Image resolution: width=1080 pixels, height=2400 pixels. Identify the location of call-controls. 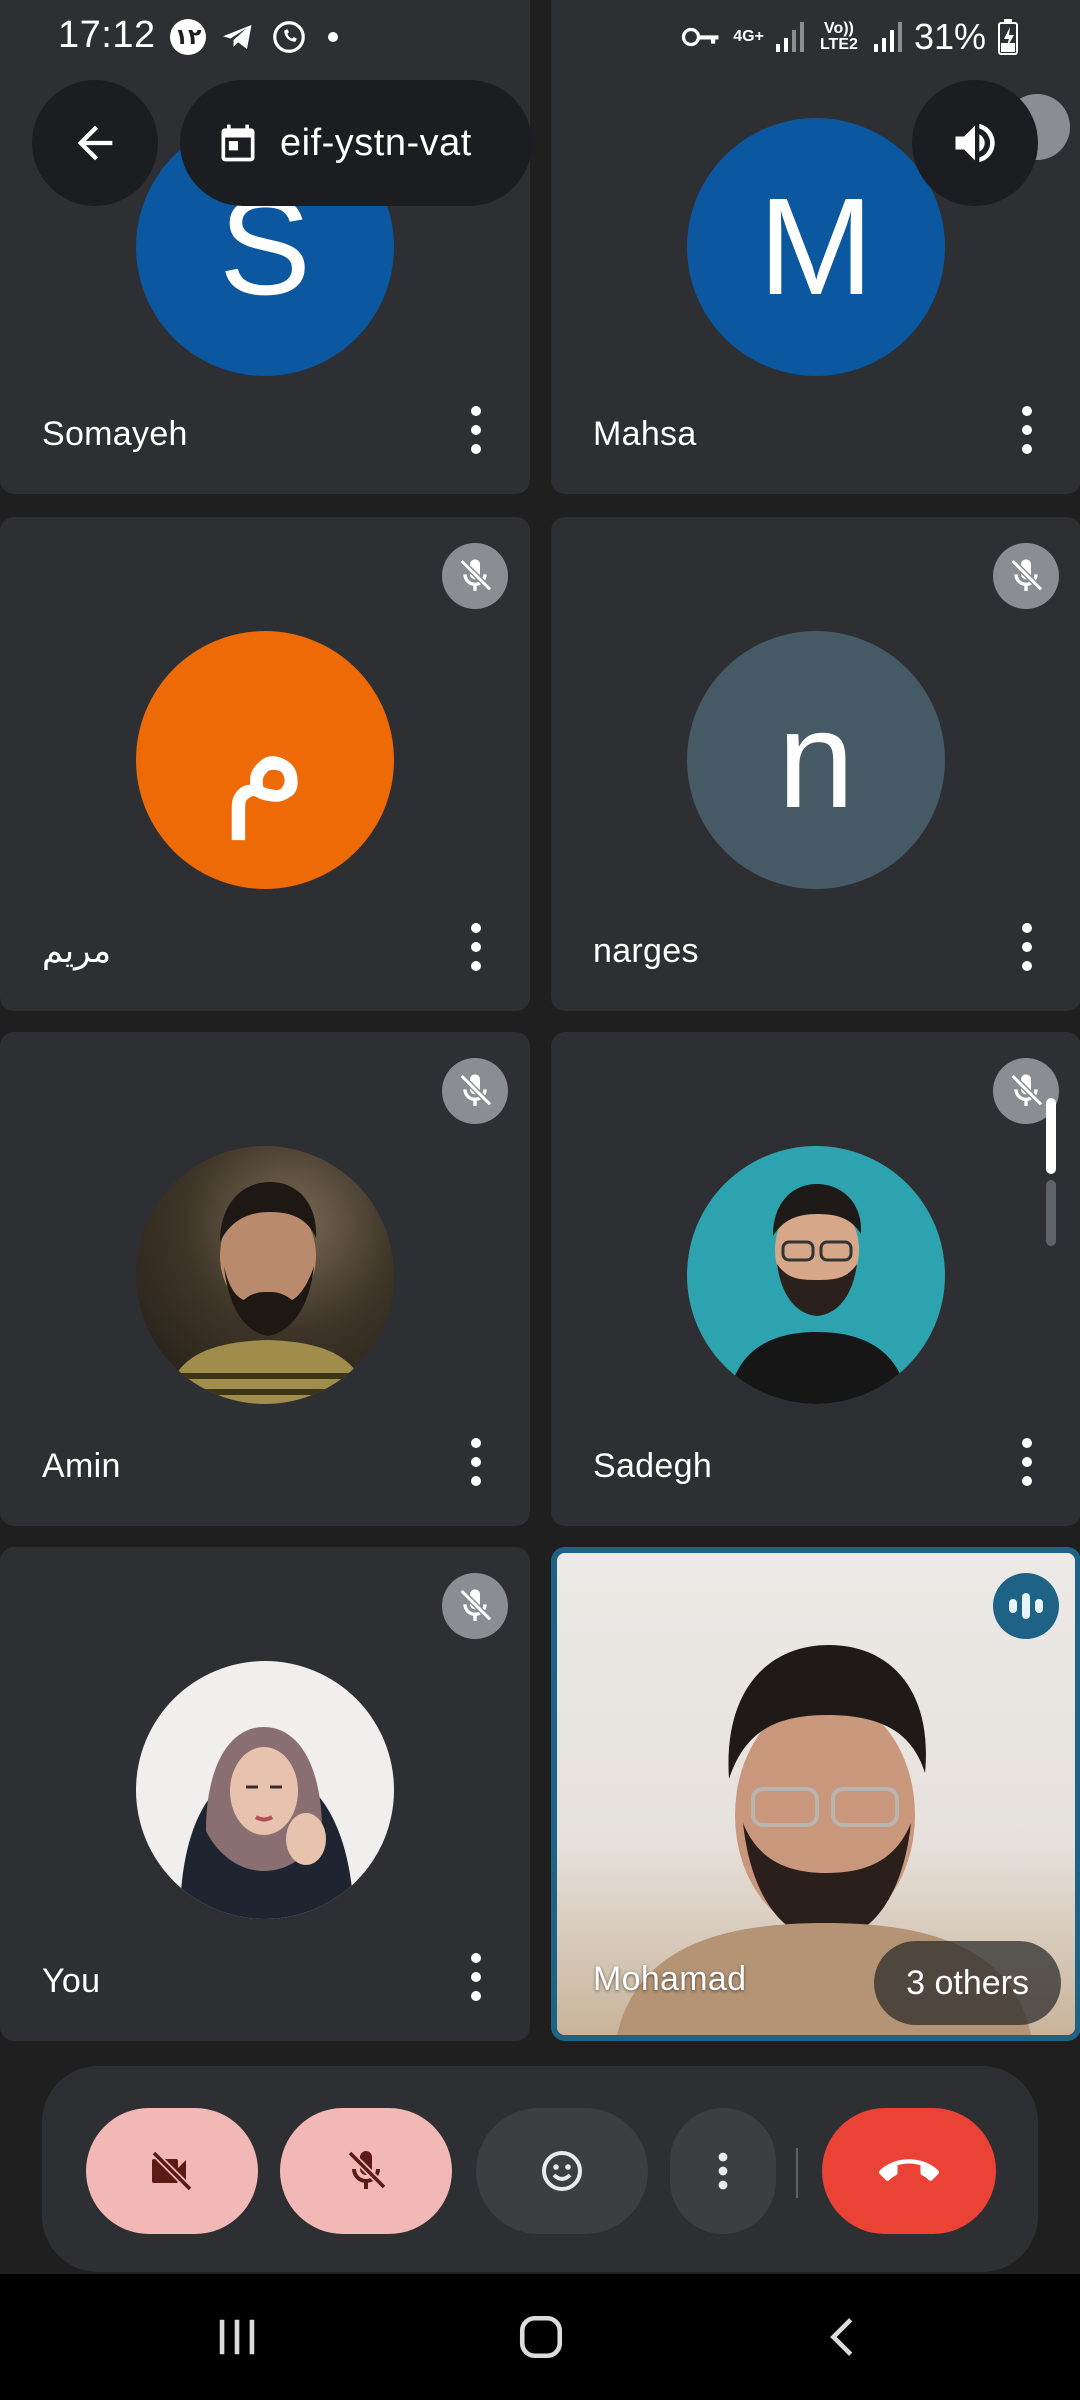
(540, 2169).